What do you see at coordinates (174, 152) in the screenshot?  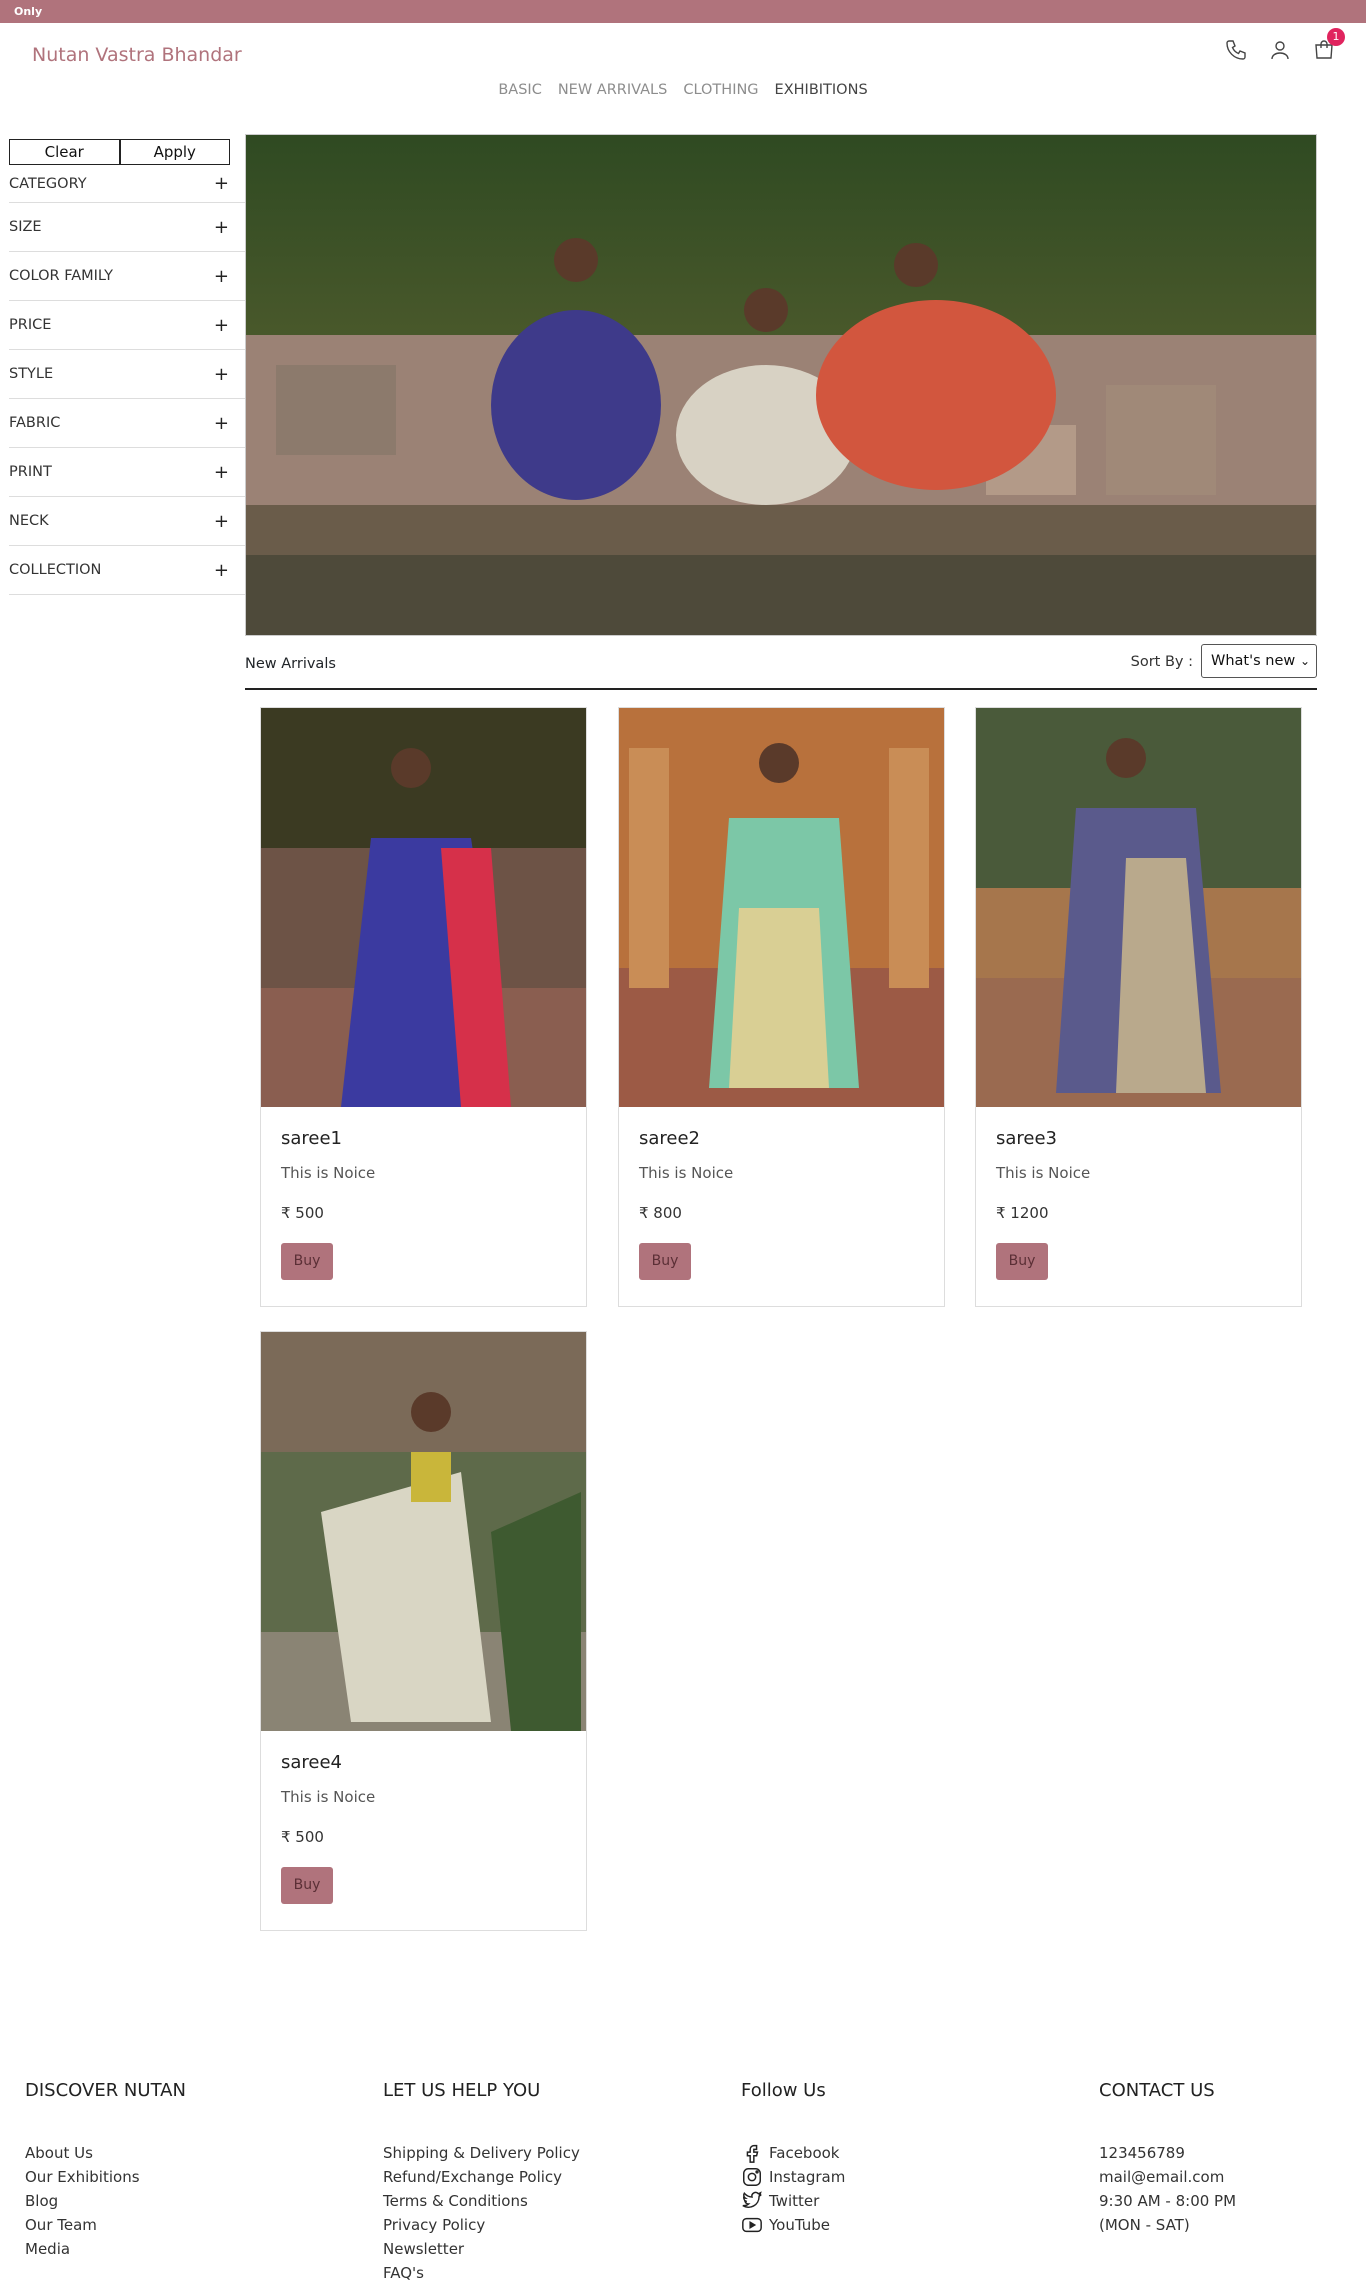 I see `apply-filters-button: Apply` at bounding box center [174, 152].